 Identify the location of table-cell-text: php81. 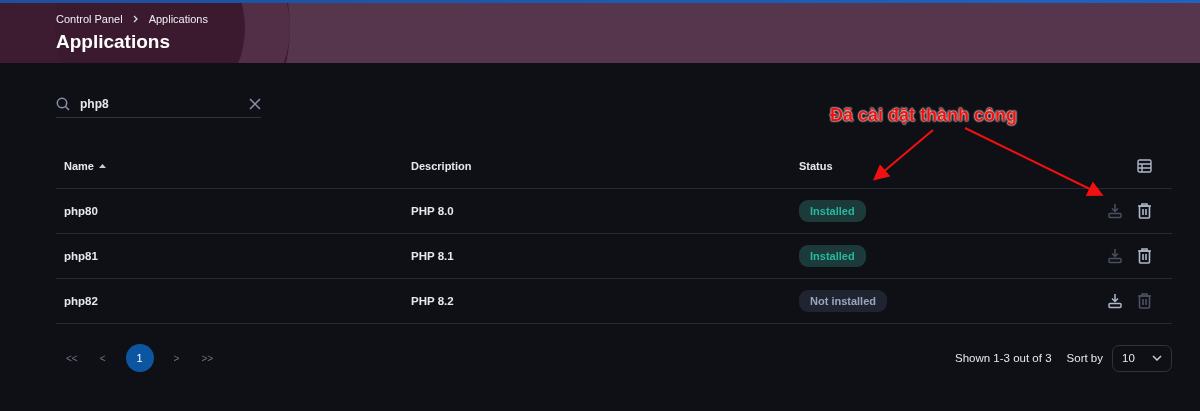
(81, 256).